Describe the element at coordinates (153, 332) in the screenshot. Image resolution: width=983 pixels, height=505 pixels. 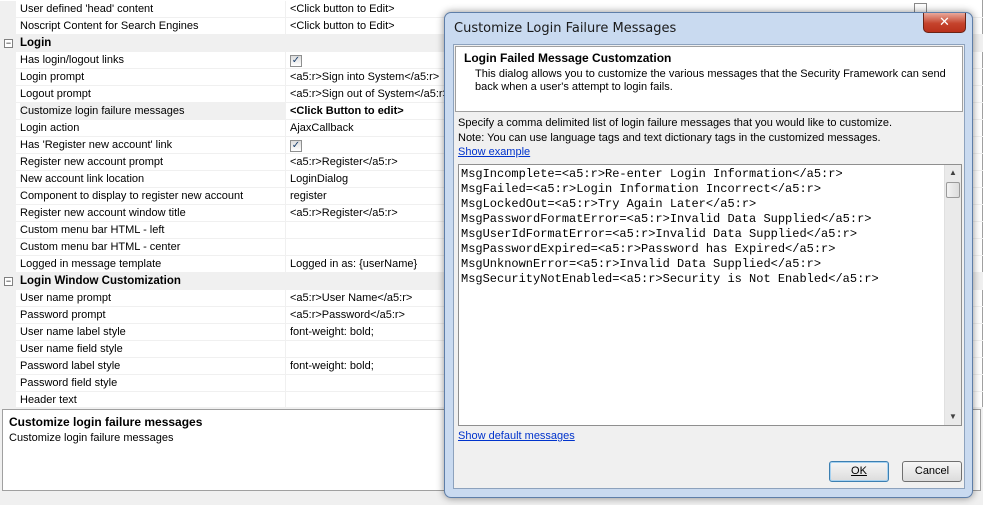
I see `property-name: User name label style` at that location.